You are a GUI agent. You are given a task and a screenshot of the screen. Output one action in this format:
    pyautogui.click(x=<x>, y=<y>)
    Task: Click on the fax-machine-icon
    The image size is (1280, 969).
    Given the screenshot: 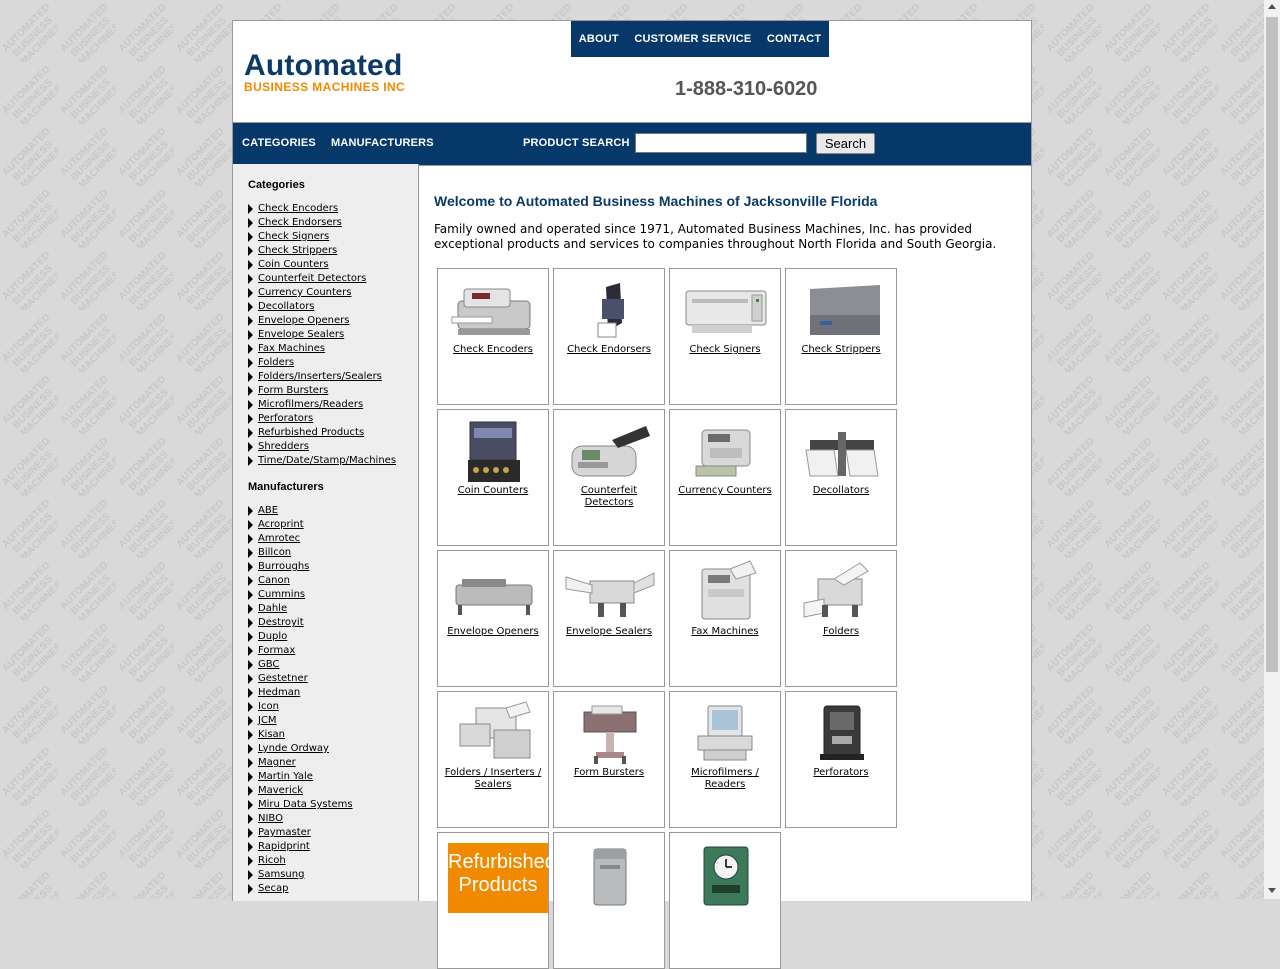 What is the action you would take?
    pyautogui.click(x=725, y=593)
    